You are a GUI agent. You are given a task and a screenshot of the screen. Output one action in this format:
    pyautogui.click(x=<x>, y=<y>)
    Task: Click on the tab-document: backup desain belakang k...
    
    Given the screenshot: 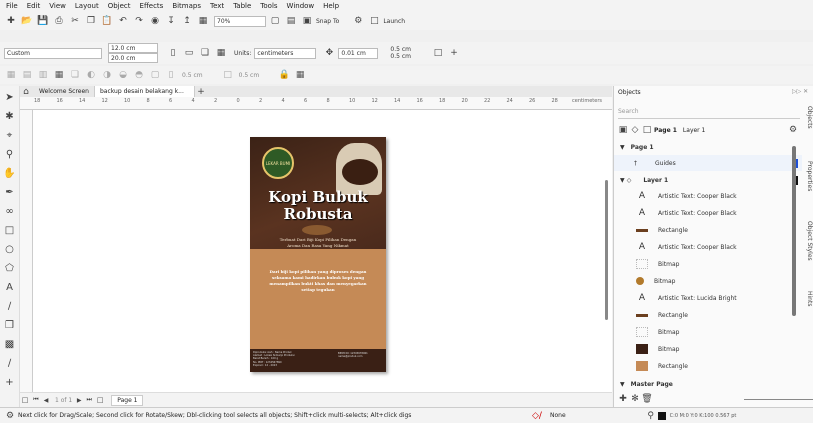 What is the action you would take?
    pyautogui.click(x=144, y=91)
    